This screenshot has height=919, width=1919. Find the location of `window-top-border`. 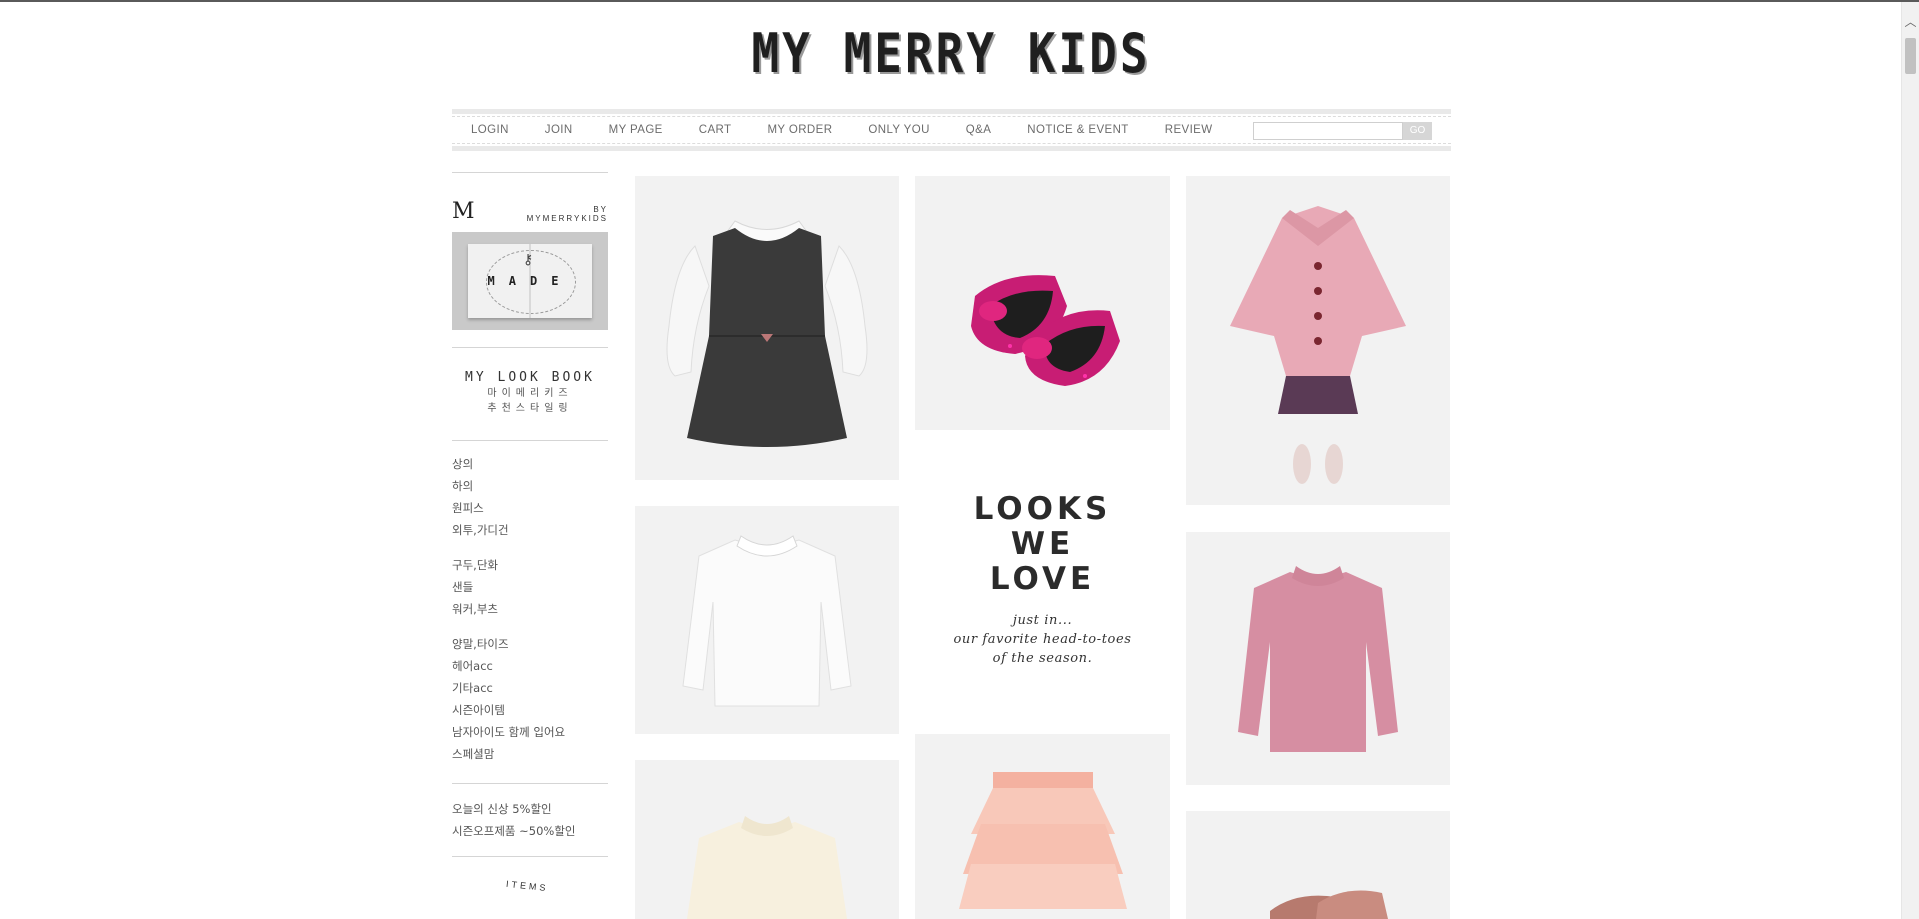

window-top-border is located at coordinates (959, 1).